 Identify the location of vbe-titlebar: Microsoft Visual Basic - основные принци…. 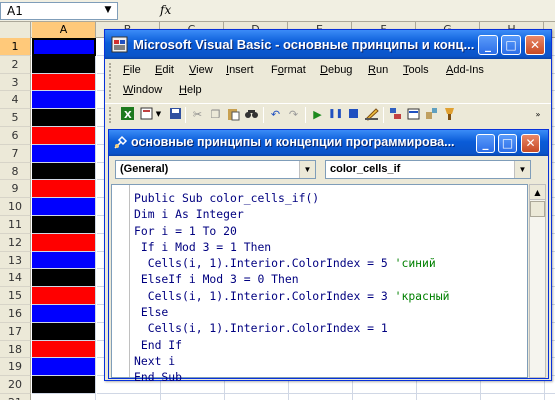
(328, 44).